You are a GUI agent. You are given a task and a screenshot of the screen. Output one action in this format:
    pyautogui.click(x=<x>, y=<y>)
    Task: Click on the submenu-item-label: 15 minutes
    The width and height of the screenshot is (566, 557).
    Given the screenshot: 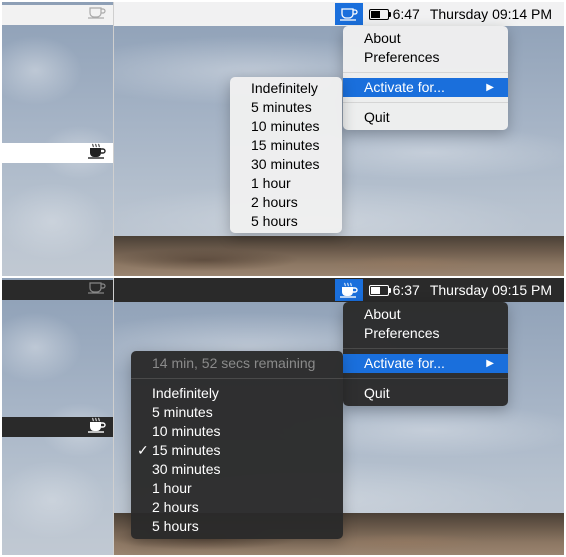 What is the action you would take?
    pyautogui.click(x=186, y=450)
    